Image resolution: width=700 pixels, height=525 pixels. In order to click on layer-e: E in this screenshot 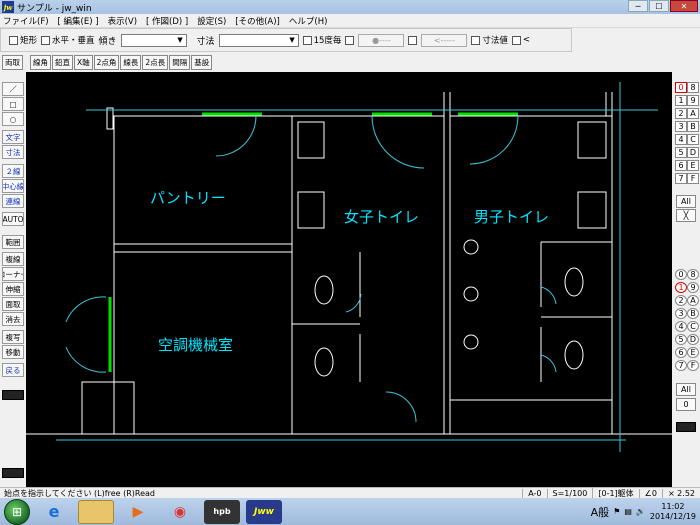, I will do `click(693, 352)`.